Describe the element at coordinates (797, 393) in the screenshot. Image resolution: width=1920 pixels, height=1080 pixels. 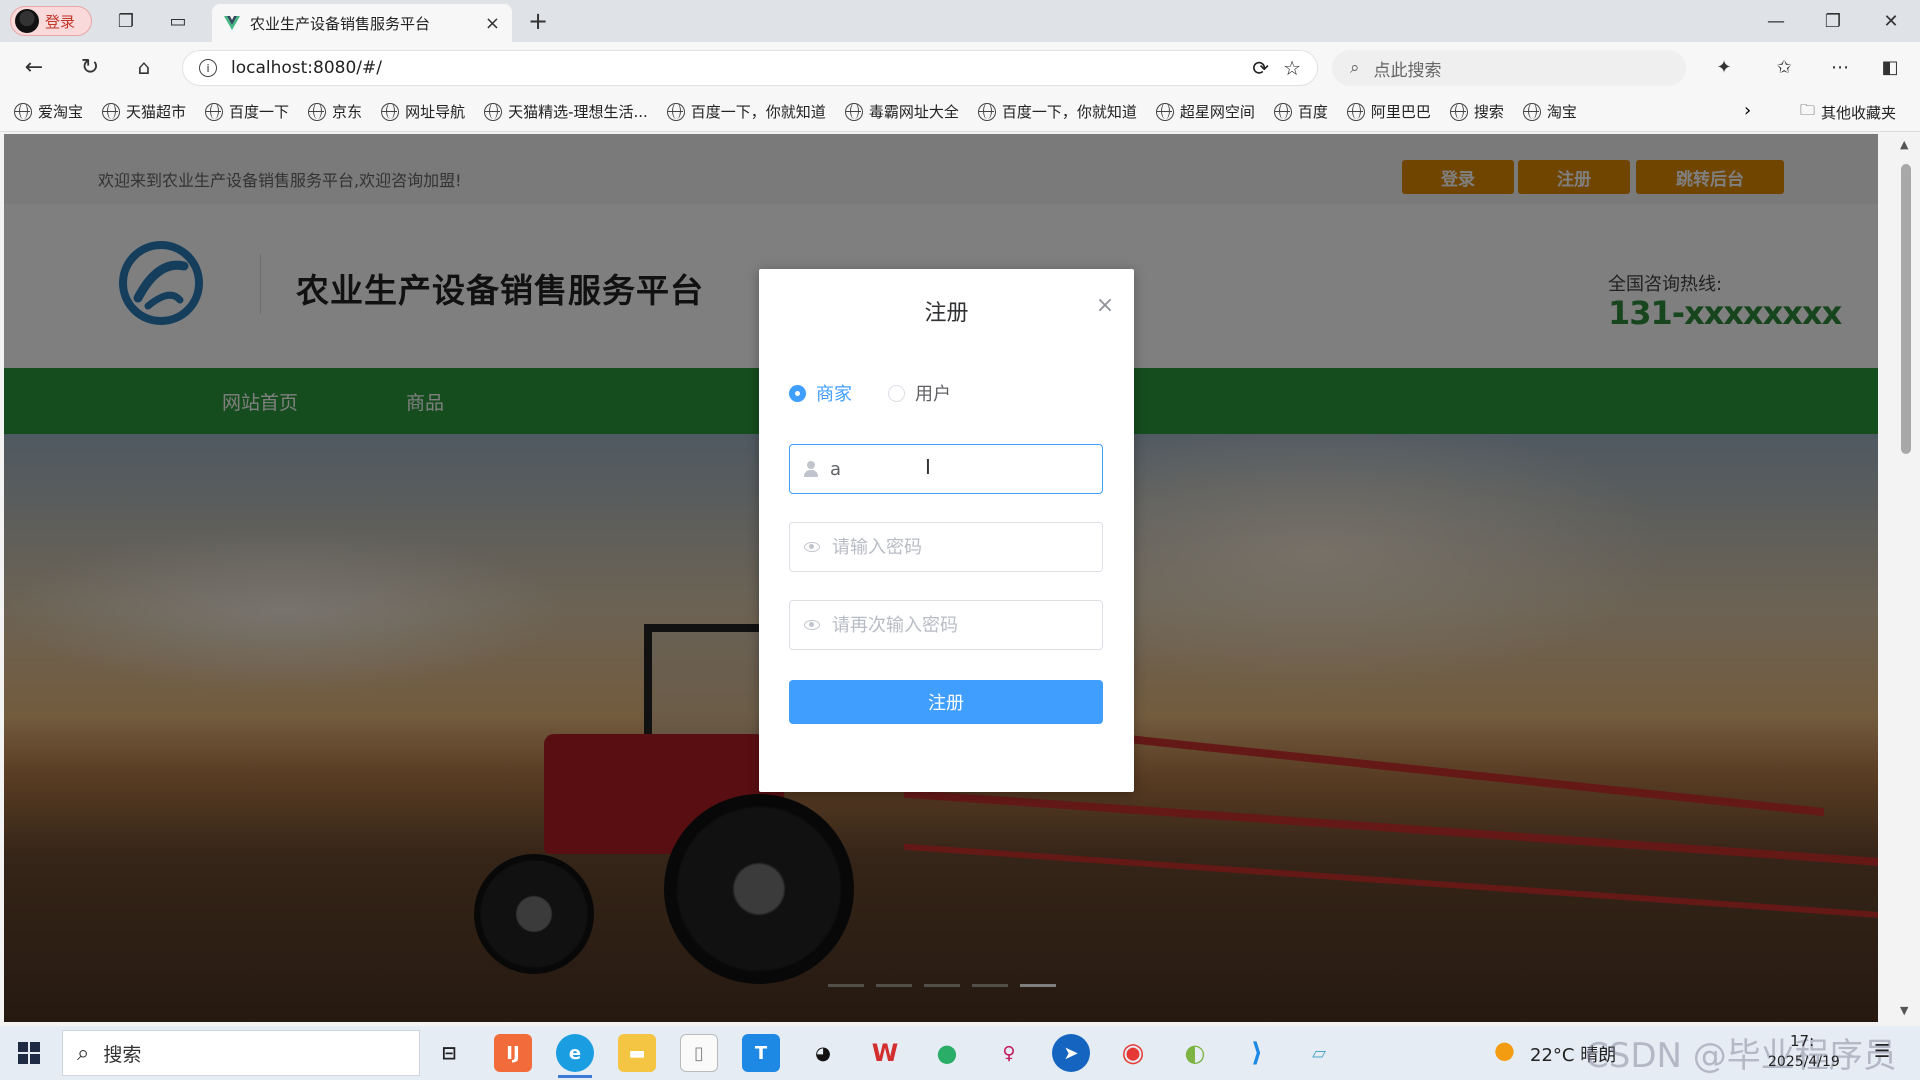
I see `radio-checked-icon` at that location.